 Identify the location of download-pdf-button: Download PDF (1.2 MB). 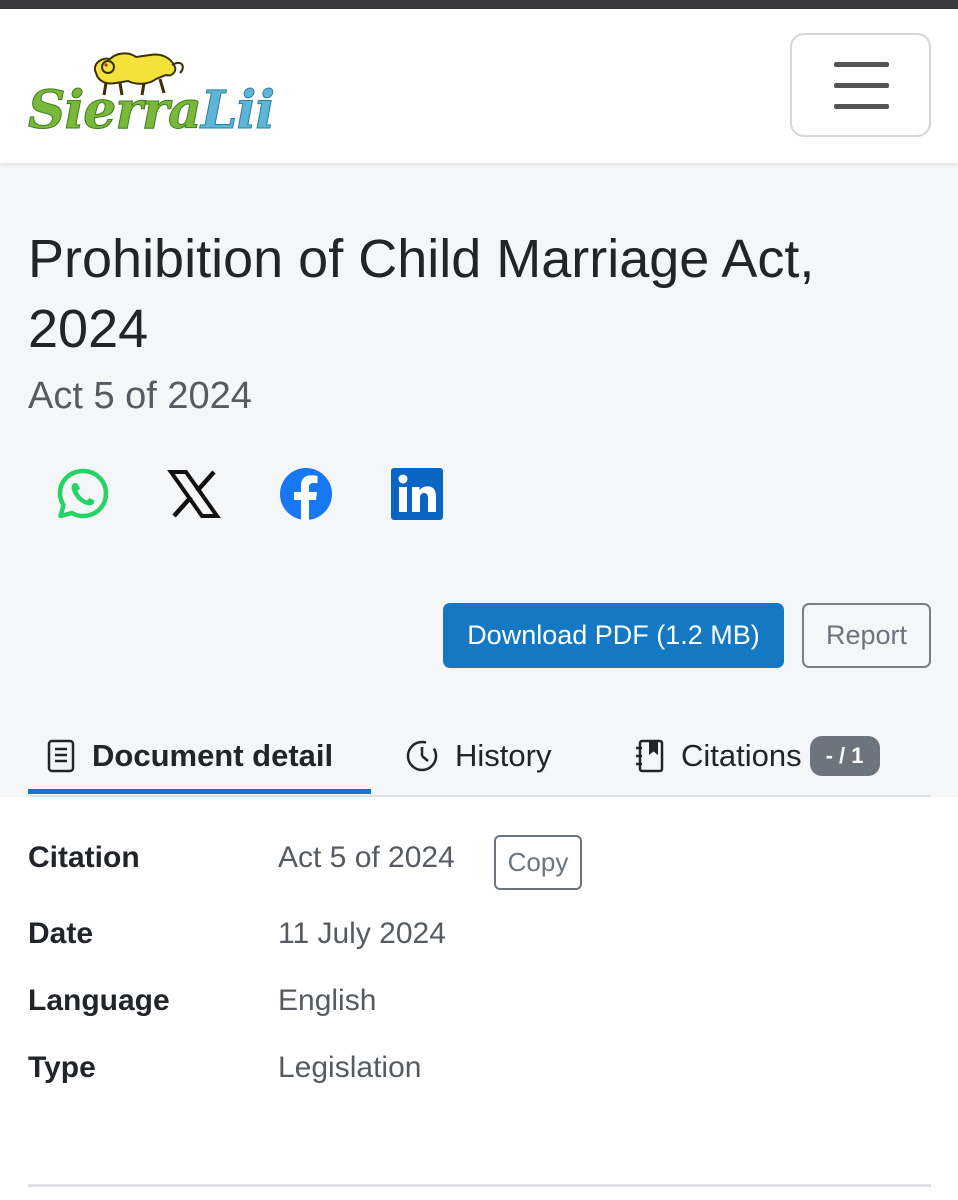
(613, 635).